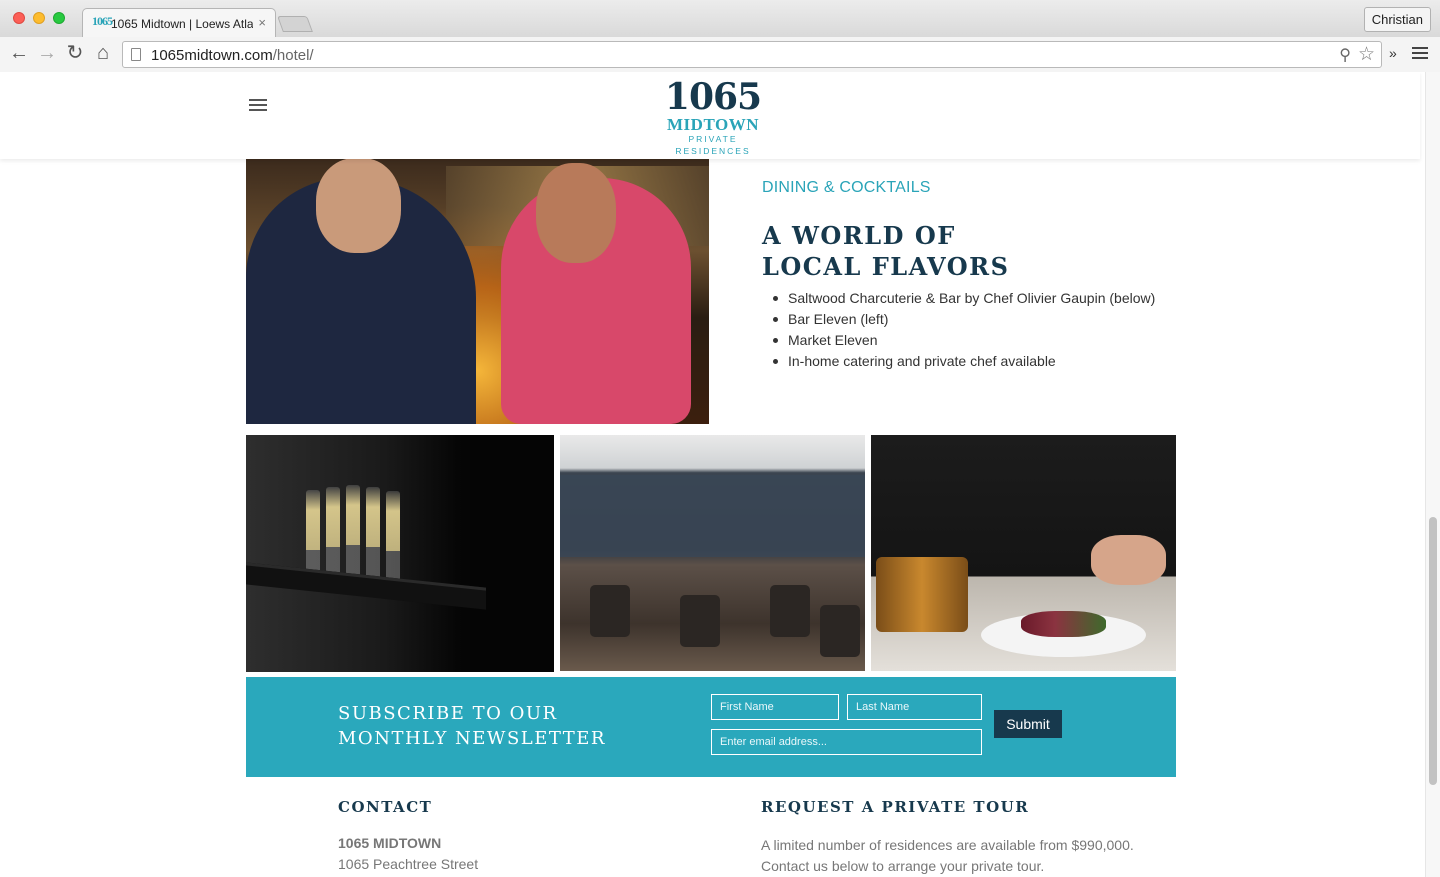  What do you see at coordinates (1023, 553) in the screenshot?
I see `chef-plating-photo` at bounding box center [1023, 553].